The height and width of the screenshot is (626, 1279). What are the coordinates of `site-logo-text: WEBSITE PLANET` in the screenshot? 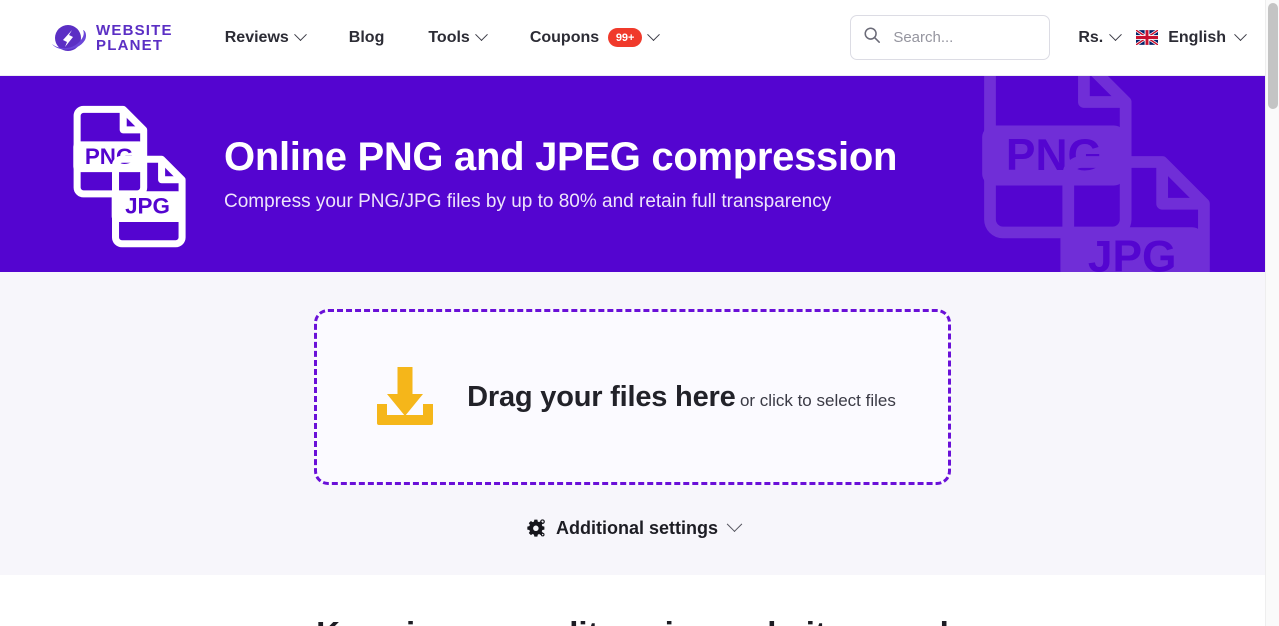 It's located at (134, 38).